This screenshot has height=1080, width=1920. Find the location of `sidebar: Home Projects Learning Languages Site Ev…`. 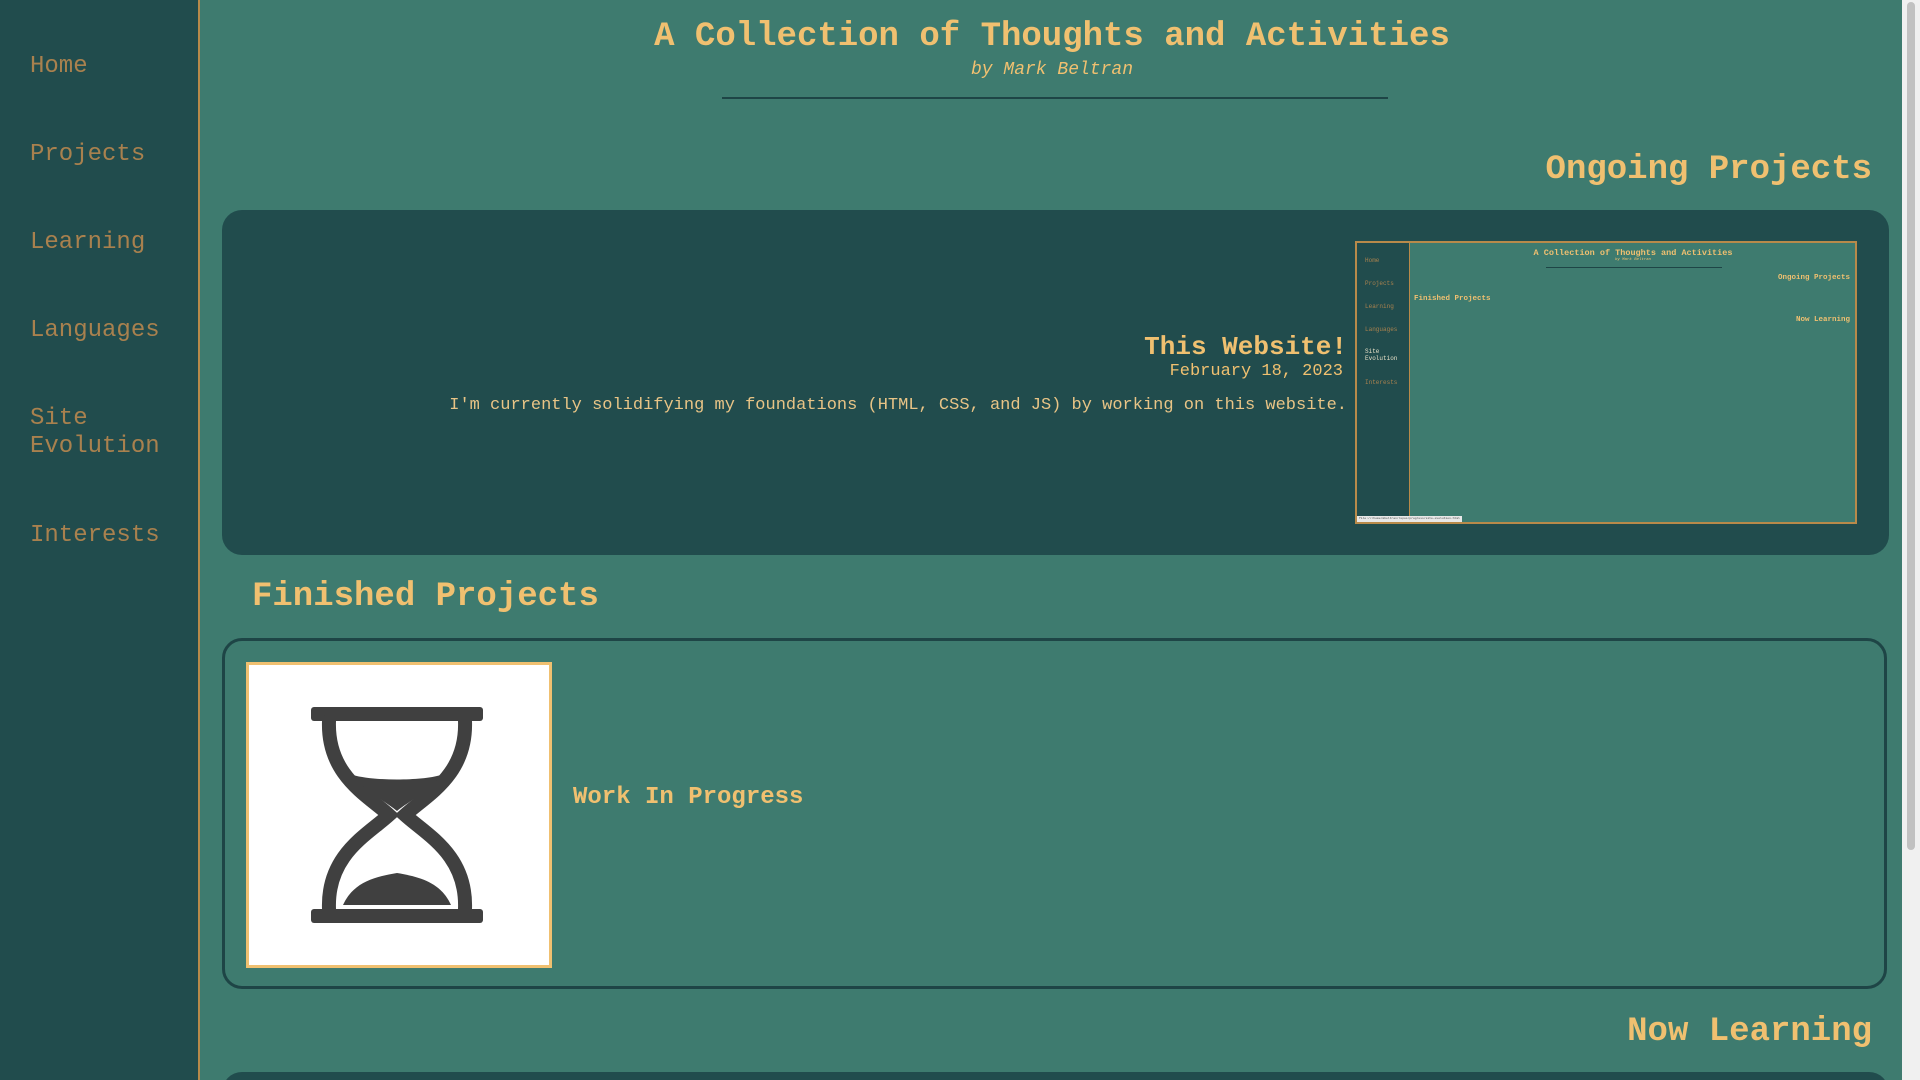

sidebar: Home Projects Learning Languages Site Ev… is located at coordinates (100, 540).